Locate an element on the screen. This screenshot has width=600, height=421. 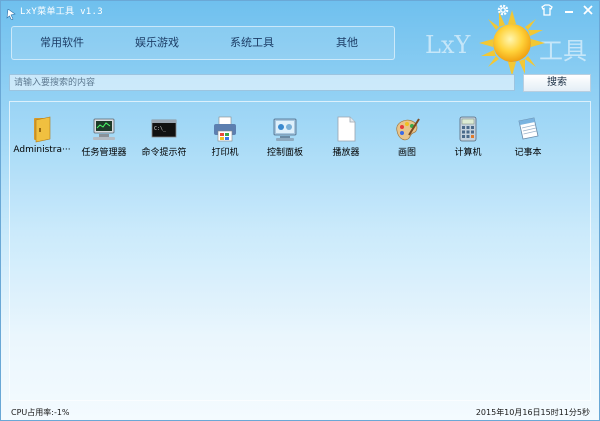
app-label: 计算机 is located at coordinates (468, 153).